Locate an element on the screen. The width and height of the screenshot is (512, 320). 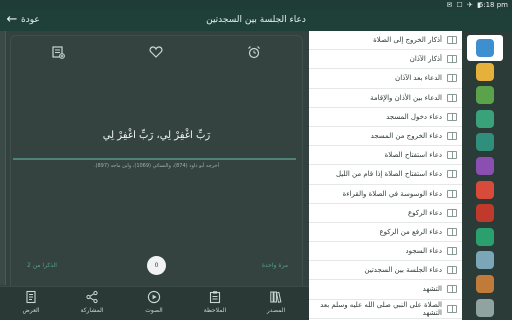
repetition-progress: الذكرا من 2 is located at coordinates (42, 265).